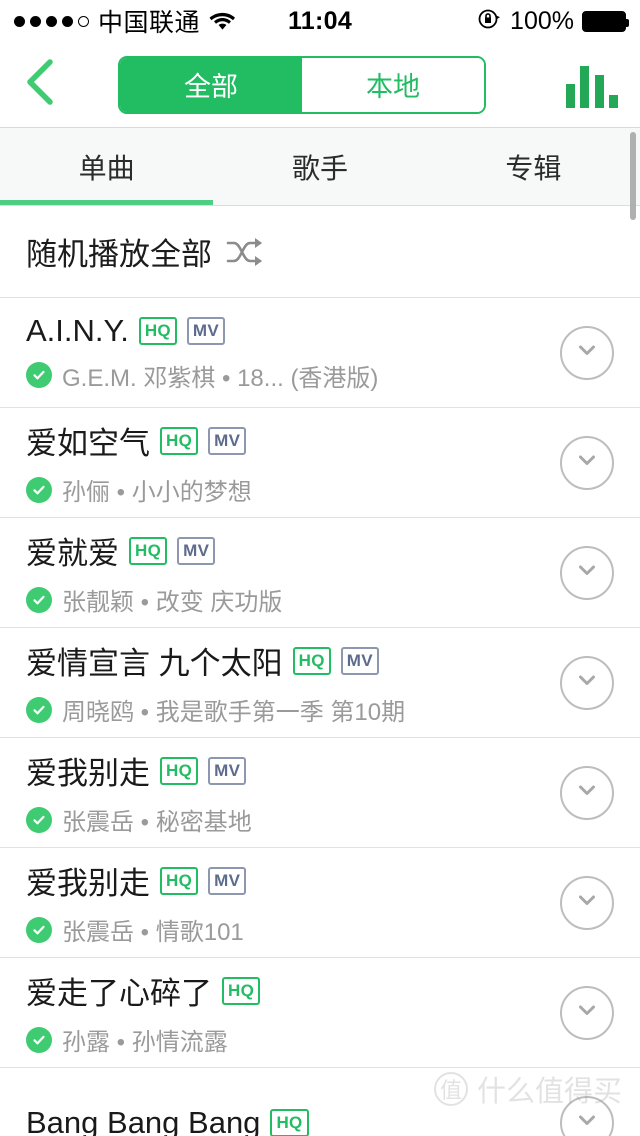 The width and height of the screenshot is (640, 1136). What do you see at coordinates (293, 682) in the screenshot?
I see `song-info: 爱情宣言 九个太阳 HQ MV 周晓鸥 • 我是歌手第一季 第10期` at bounding box center [293, 682].